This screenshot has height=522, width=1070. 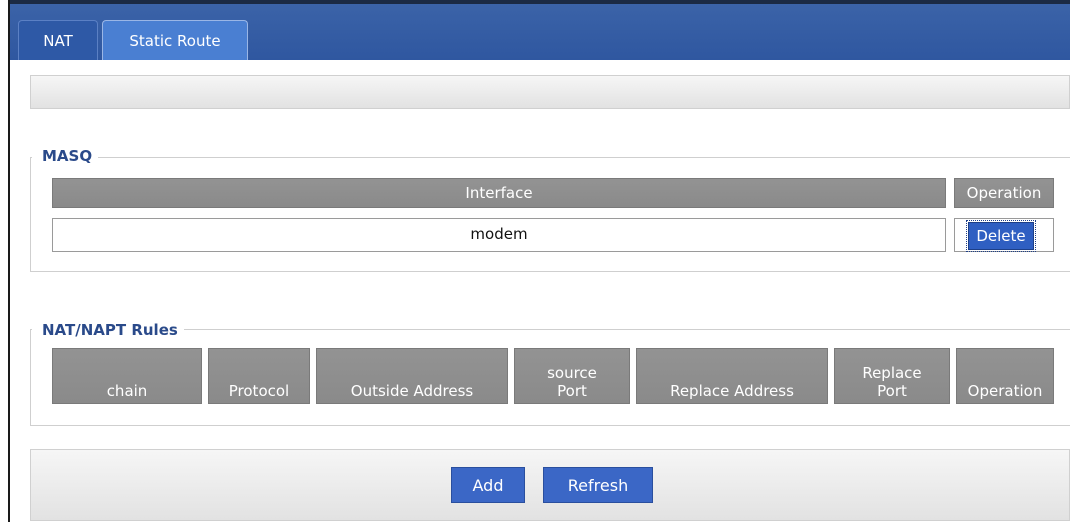 I want to click on tab-static-route: Static Route, so click(x=175, y=40).